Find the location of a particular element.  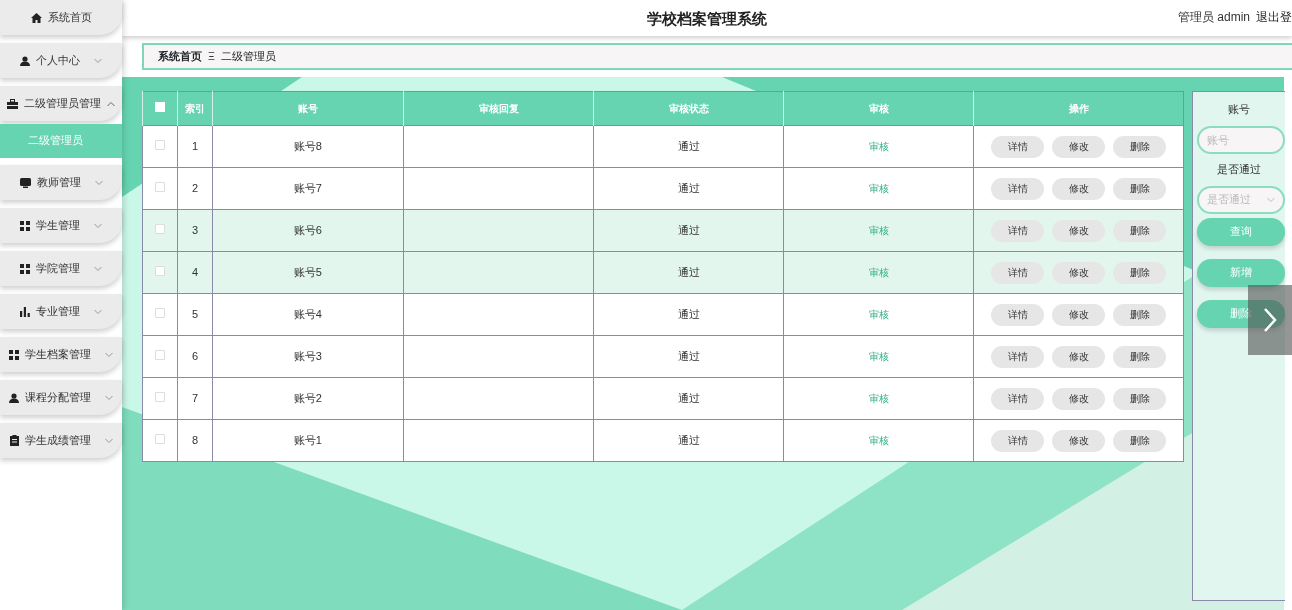

table-cell: 账号4 is located at coordinates (307, 314).